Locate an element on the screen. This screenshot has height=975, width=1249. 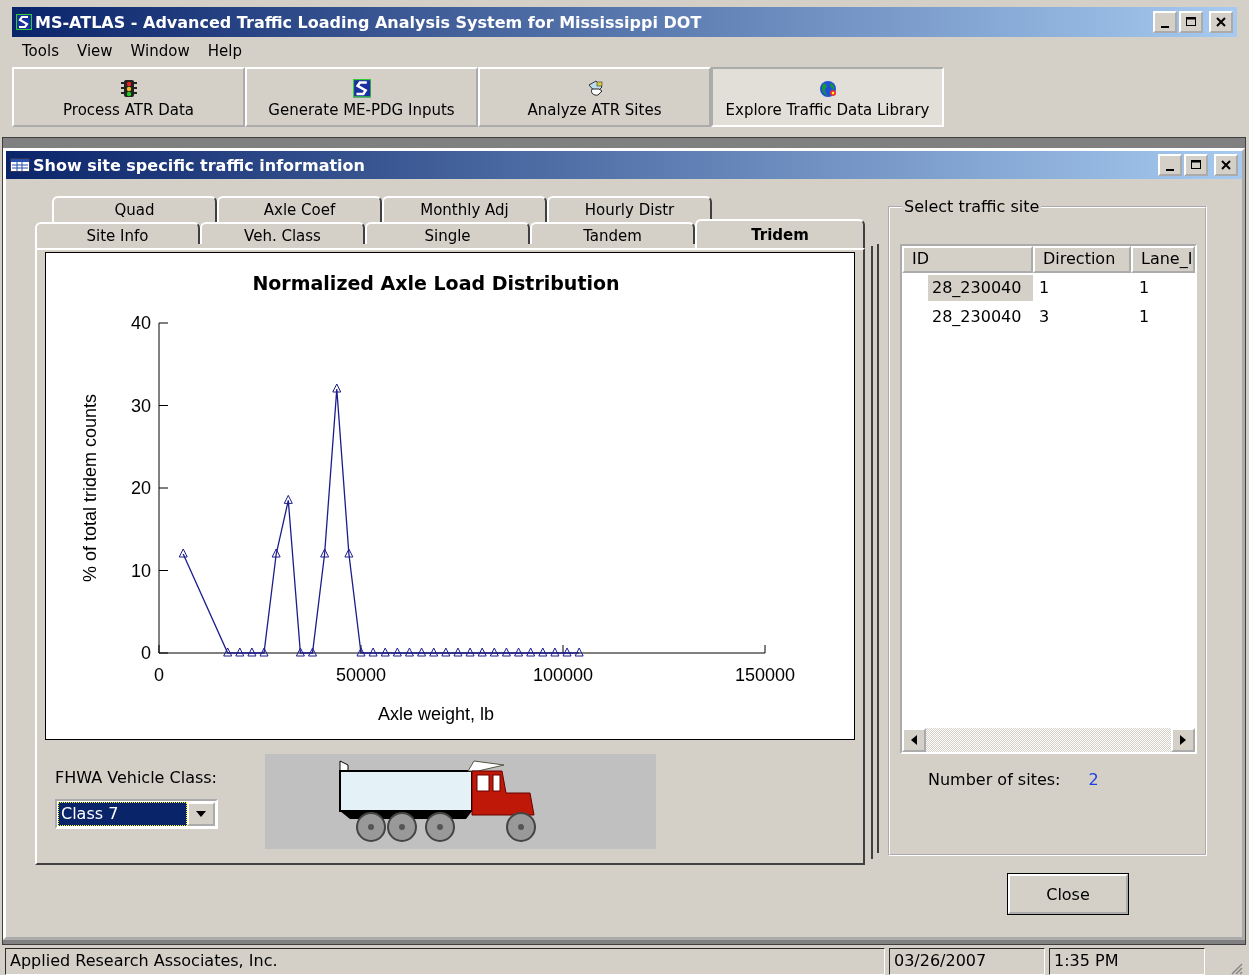
status-text: 03/26/2007 is located at coordinates (967, 961).